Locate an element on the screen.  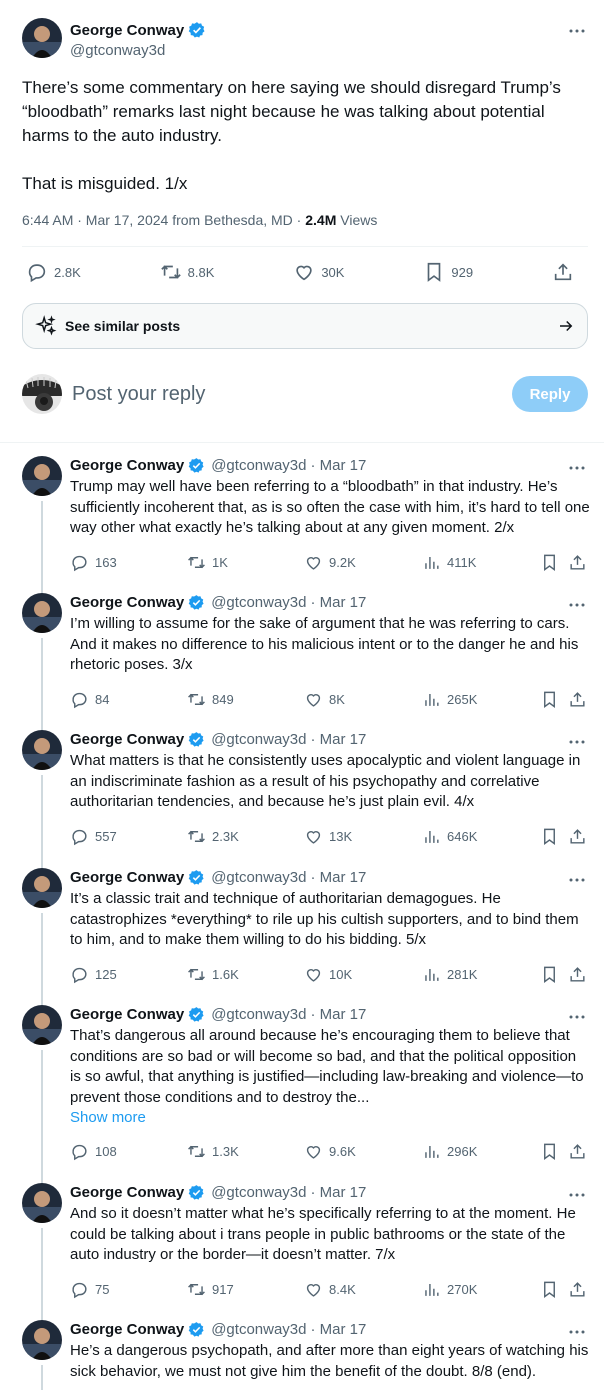
views-label: Views is located at coordinates (357, 220).